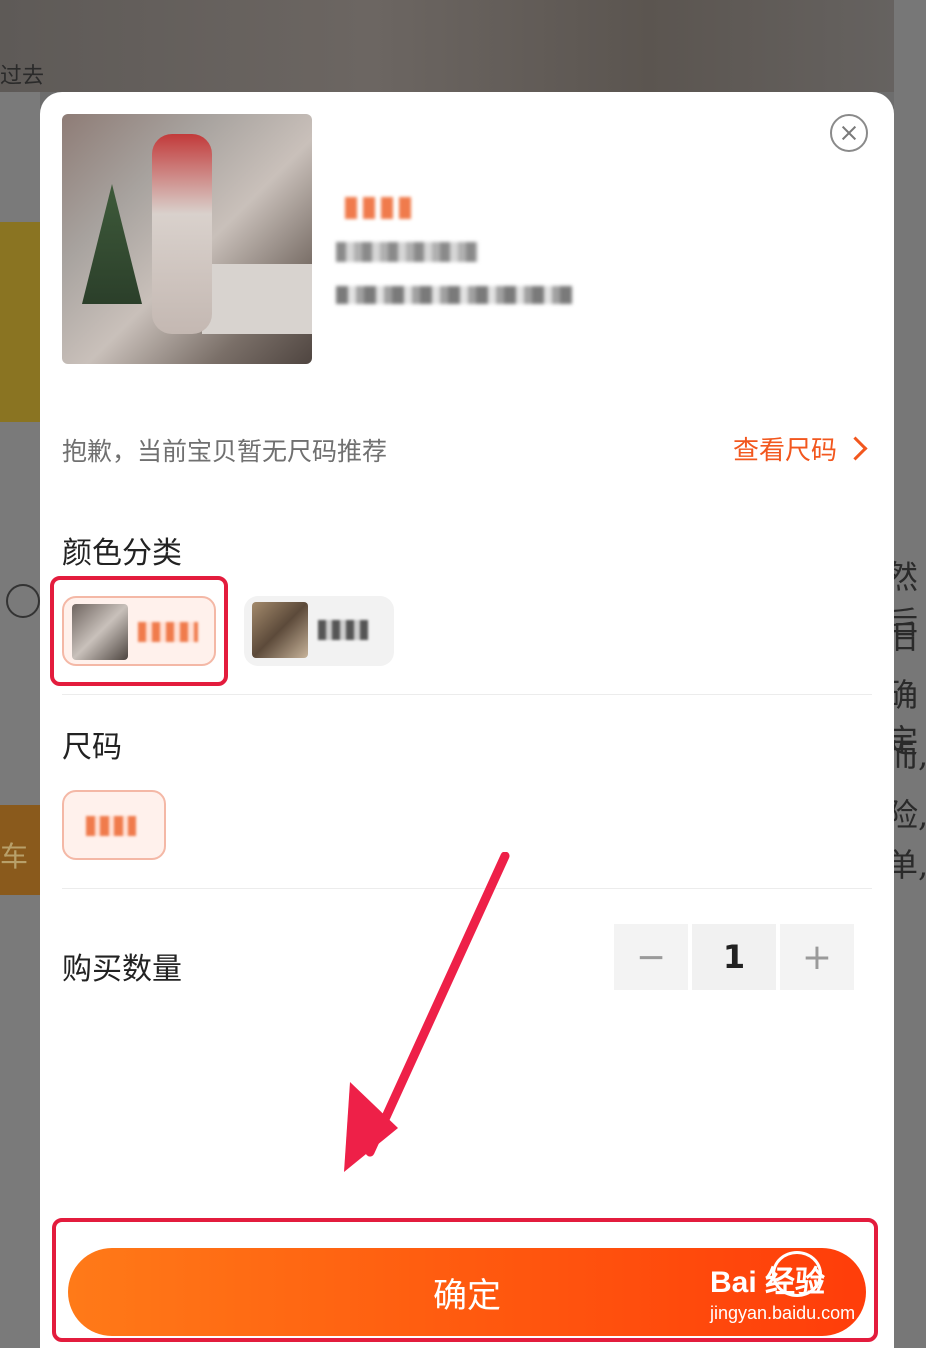  Describe the element at coordinates (14, 856) in the screenshot. I see `background-left-bottom-text: 车` at that location.